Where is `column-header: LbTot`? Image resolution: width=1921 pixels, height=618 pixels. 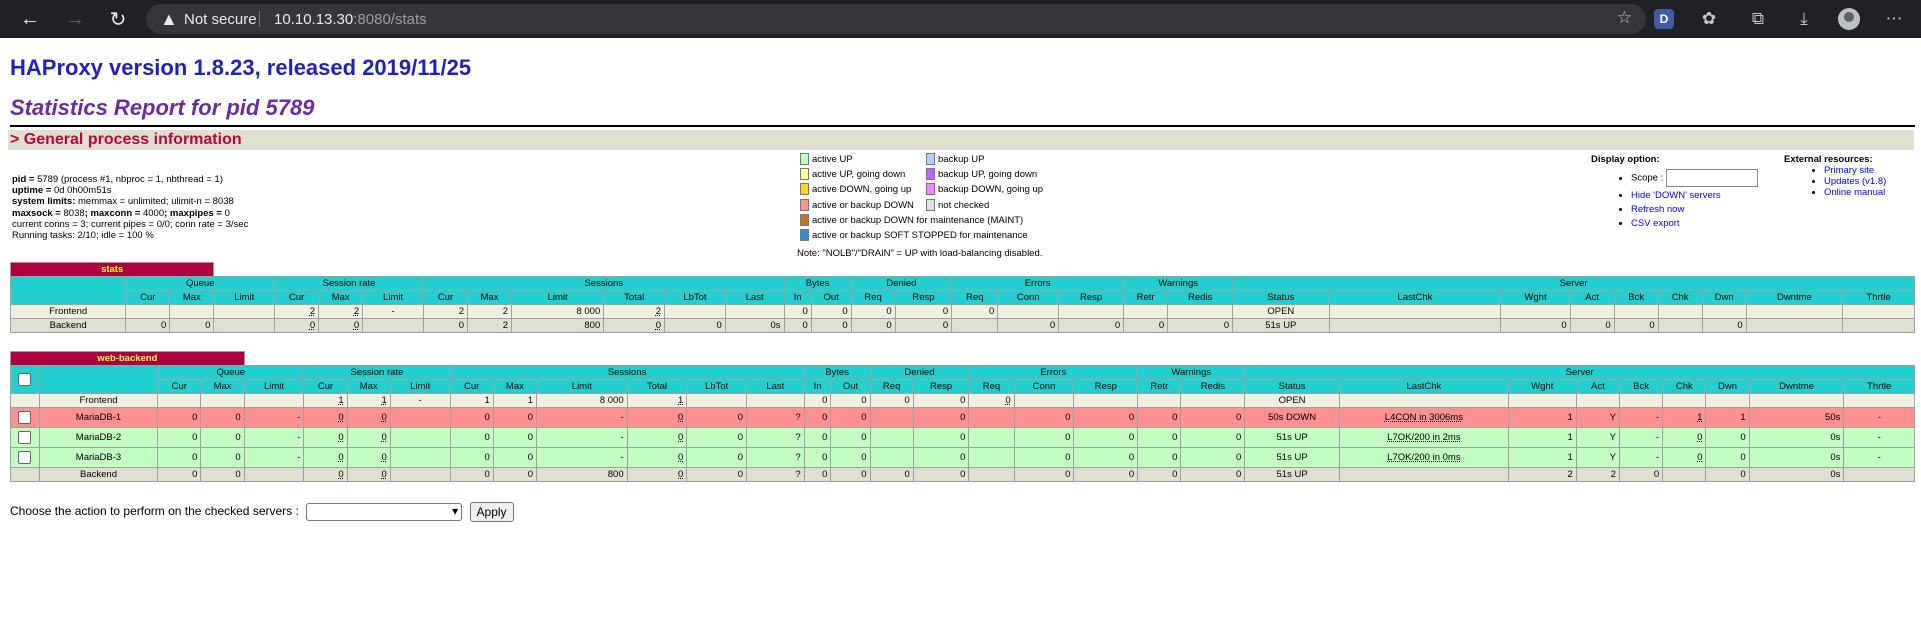
column-header: LbTot is located at coordinates (695, 297).